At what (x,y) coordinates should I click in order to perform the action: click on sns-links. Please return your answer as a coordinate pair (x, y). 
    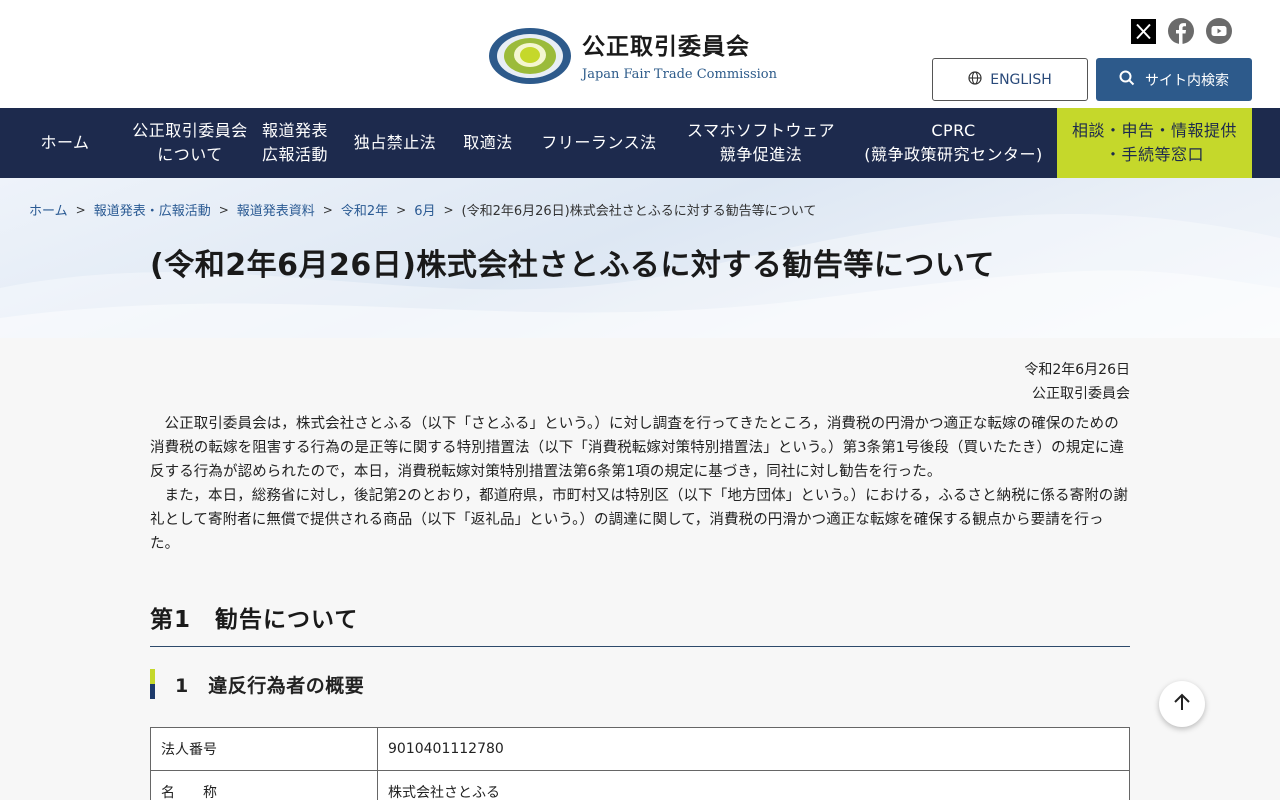
    Looking at the image, I should click on (1181, 31).